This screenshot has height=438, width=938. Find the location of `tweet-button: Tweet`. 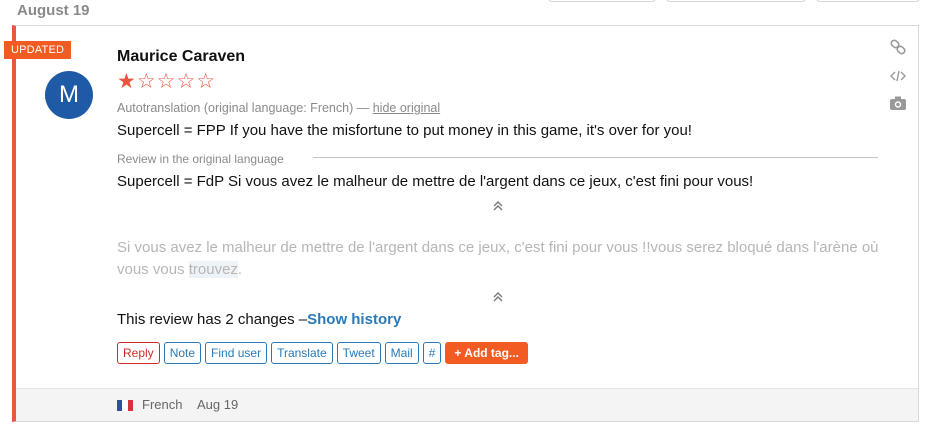

tweet-button: Tweet is located at coordinates (358, 353).